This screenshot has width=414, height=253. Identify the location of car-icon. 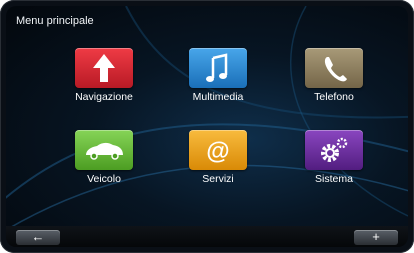
(104, 150).